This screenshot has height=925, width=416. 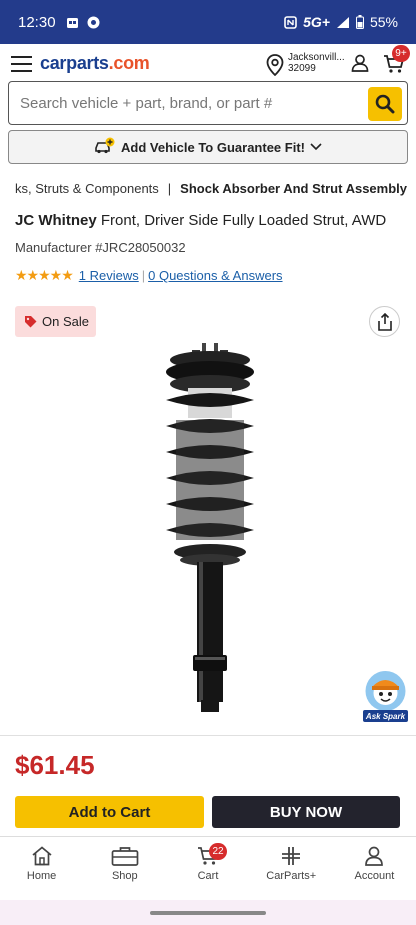 What do you see at coordinates (210, 527) in the screenshot?
I see `product-image` at bounding box center [210, 527].